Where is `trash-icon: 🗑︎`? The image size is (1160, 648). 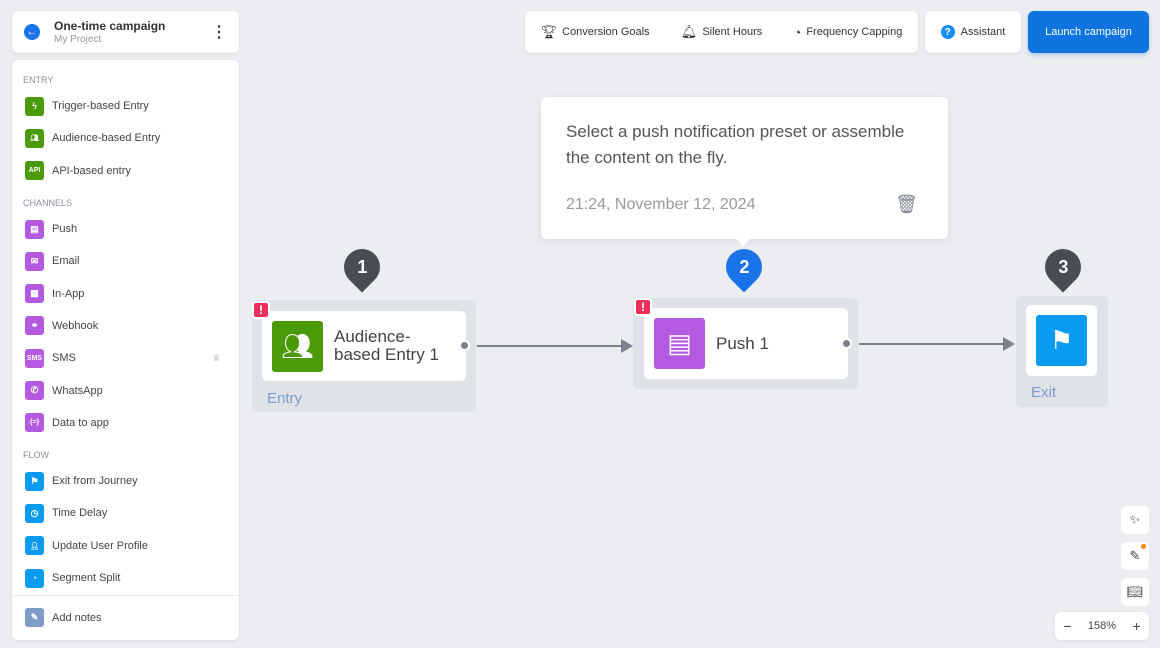
trash-icon: 🗑︎ is located at coordinates (906, 204).